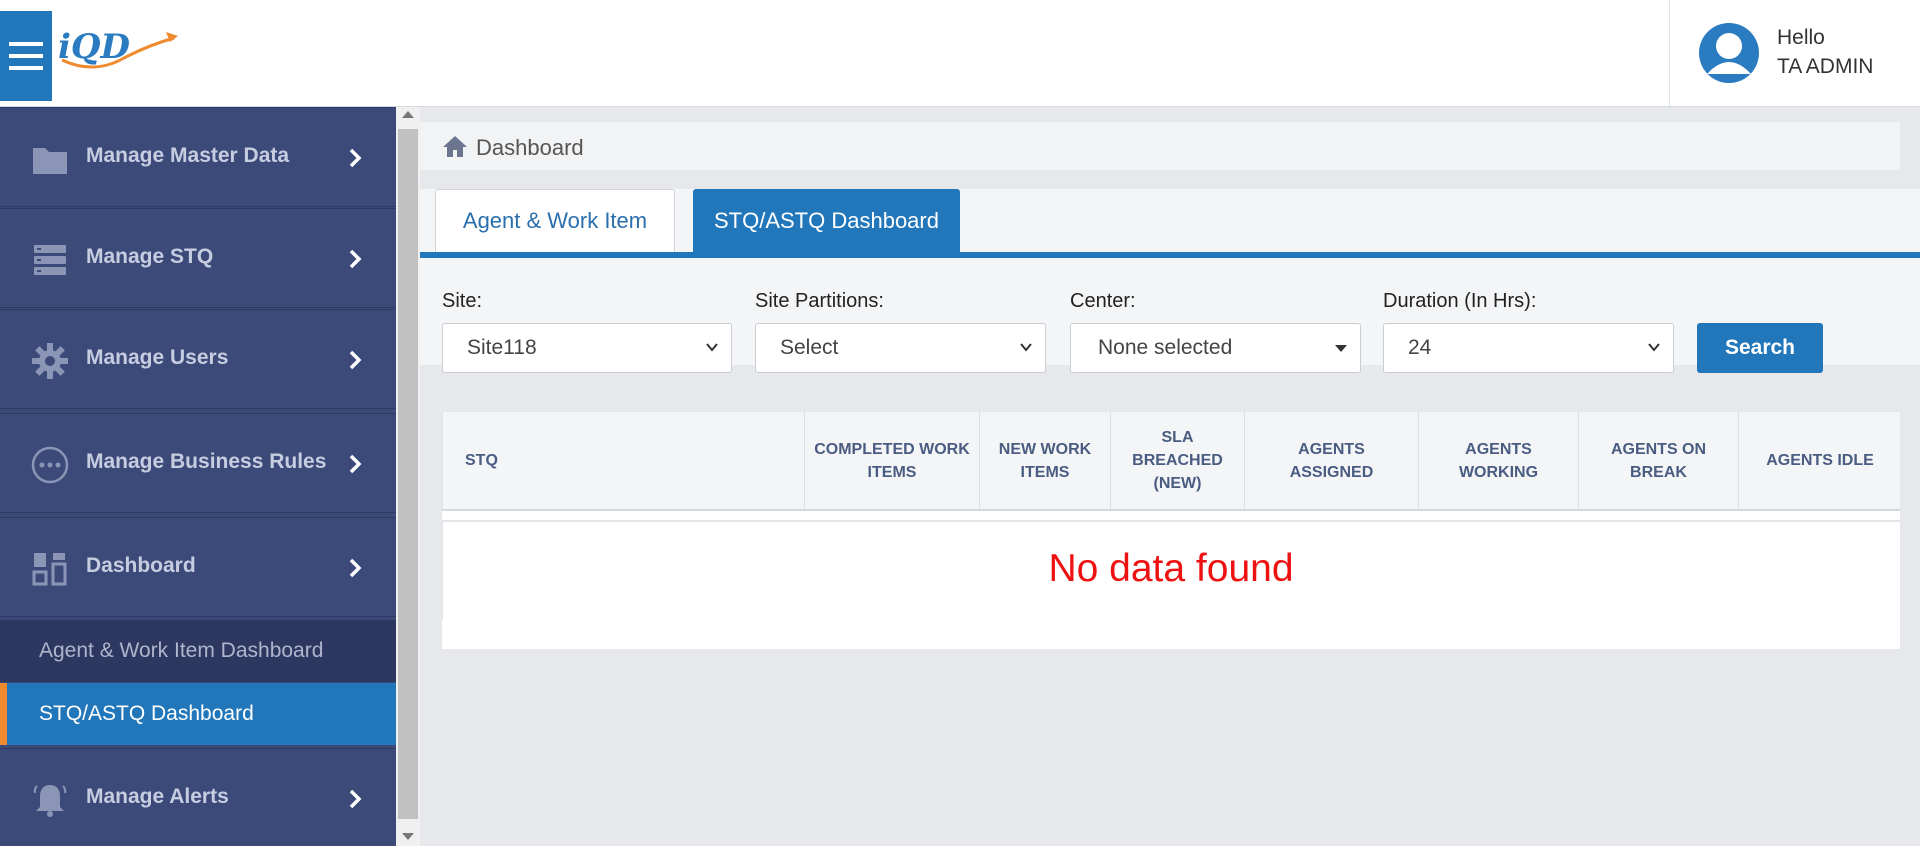 The height and width of the screenshot is (846, 1920). Describe the element at coordinates (624, 460) in the screenshot. I see `column-header-stq: STQ` at that location.